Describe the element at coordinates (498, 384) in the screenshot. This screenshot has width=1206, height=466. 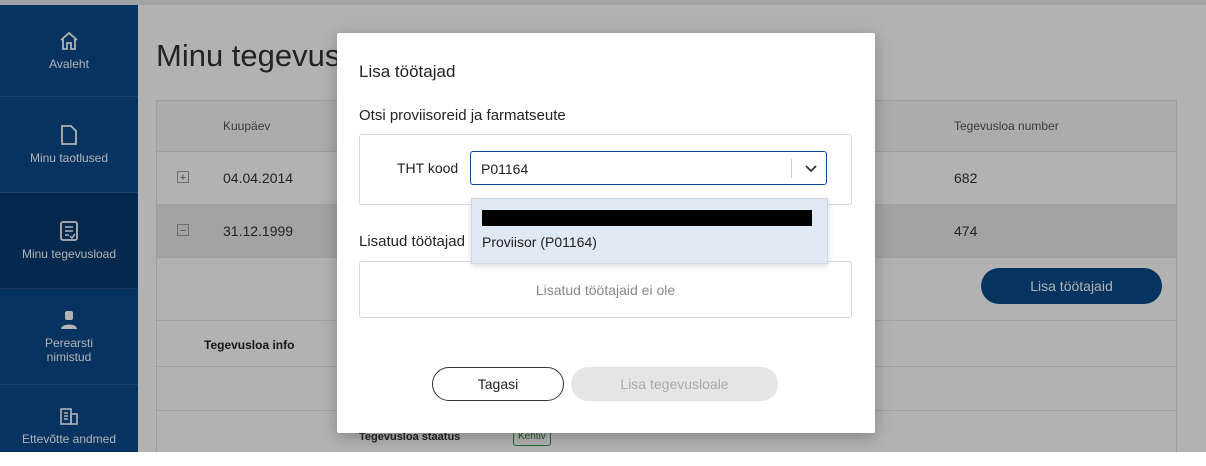
I see `back-button: Tagasi` at that location.